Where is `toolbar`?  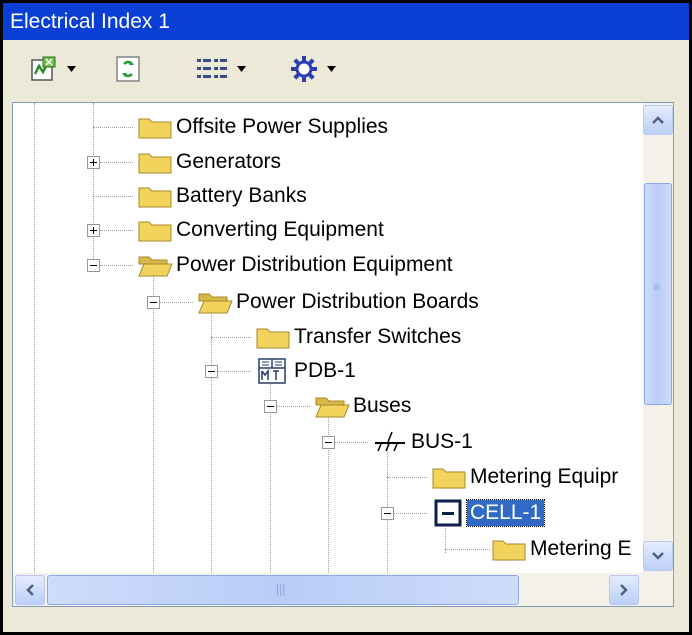
toolbar is located at coordinates (346, 70).